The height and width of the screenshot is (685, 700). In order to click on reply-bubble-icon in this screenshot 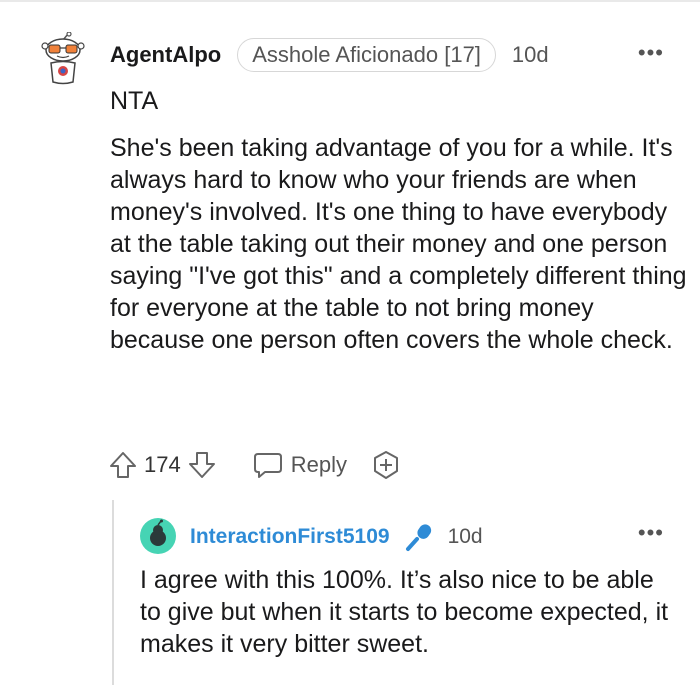, I will do `click(267, 465)`.